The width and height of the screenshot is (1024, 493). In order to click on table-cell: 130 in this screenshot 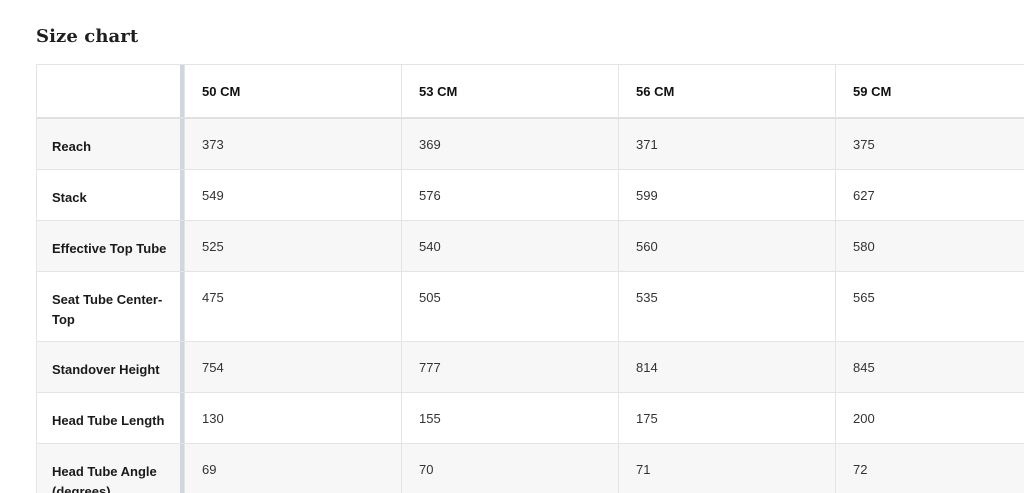, I will do `click(293, 418)`.